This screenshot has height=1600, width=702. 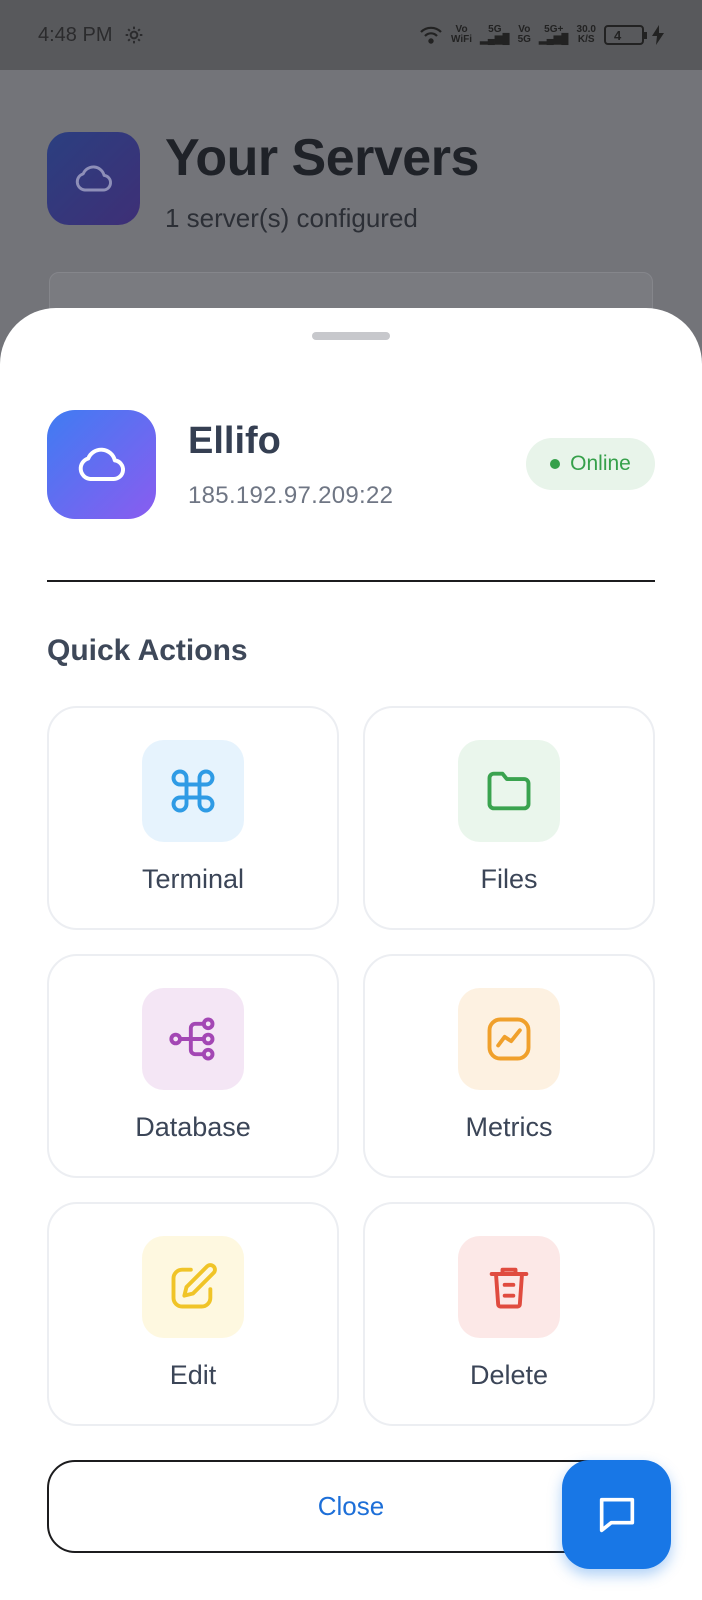 I want to click on app-logo, so click(x=93, y=178).